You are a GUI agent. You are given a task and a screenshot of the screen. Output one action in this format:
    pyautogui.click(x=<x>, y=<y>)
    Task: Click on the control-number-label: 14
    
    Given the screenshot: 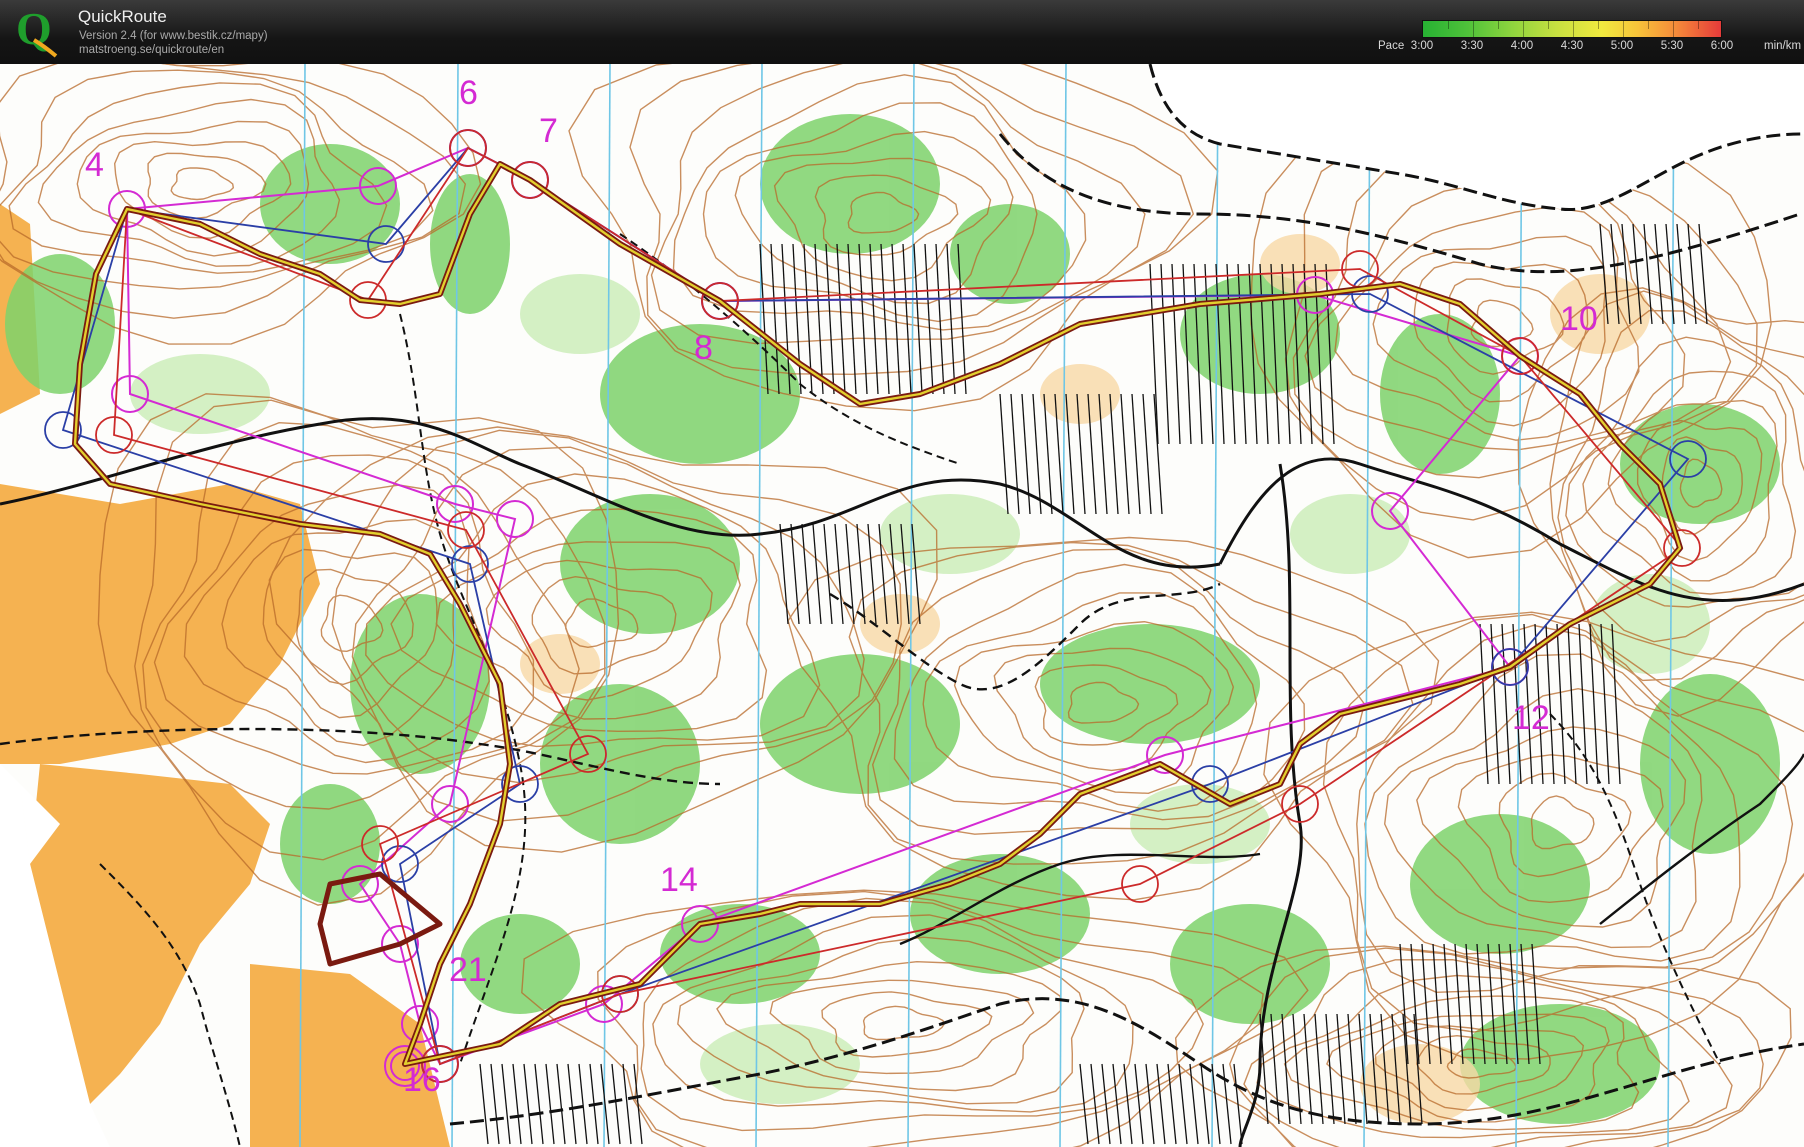 What is the action you would take?
    pyautogui.click(x=679, y=880)
    